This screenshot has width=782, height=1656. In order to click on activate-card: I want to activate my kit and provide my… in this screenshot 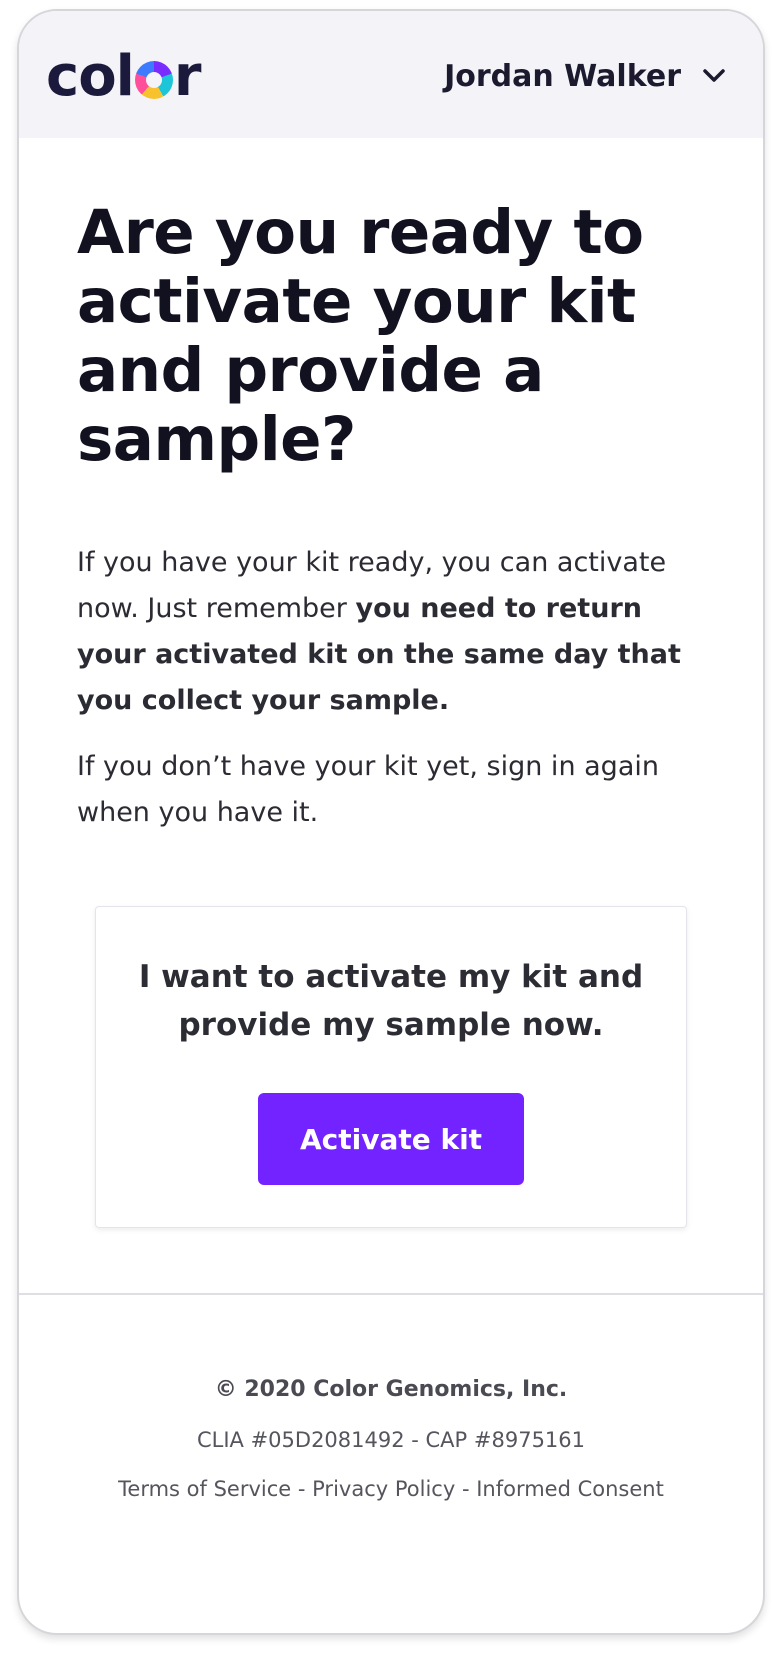, I will do `click(391, 1067)`.